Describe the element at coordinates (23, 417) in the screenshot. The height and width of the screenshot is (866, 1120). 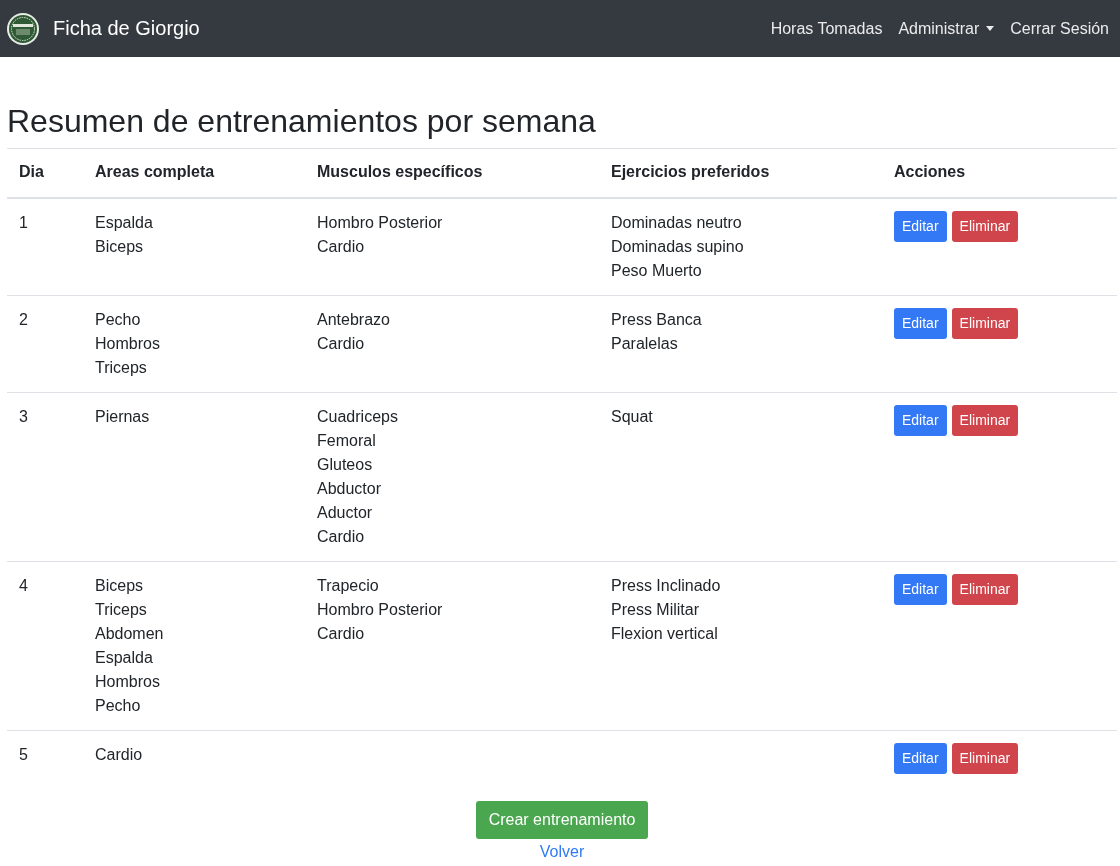
I see `table-cell: 3` at that location.